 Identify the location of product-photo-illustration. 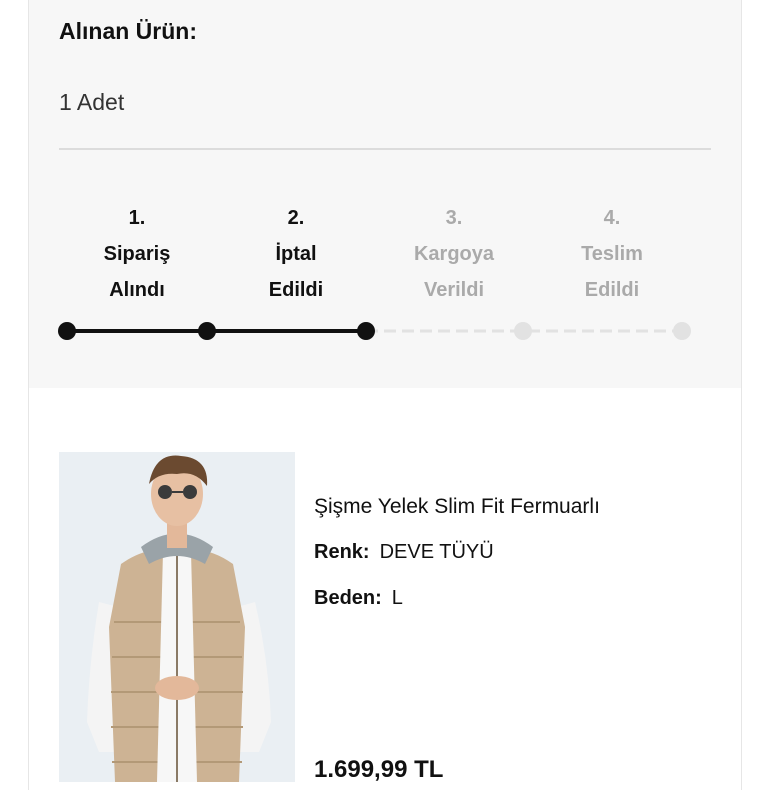
(177, 617).